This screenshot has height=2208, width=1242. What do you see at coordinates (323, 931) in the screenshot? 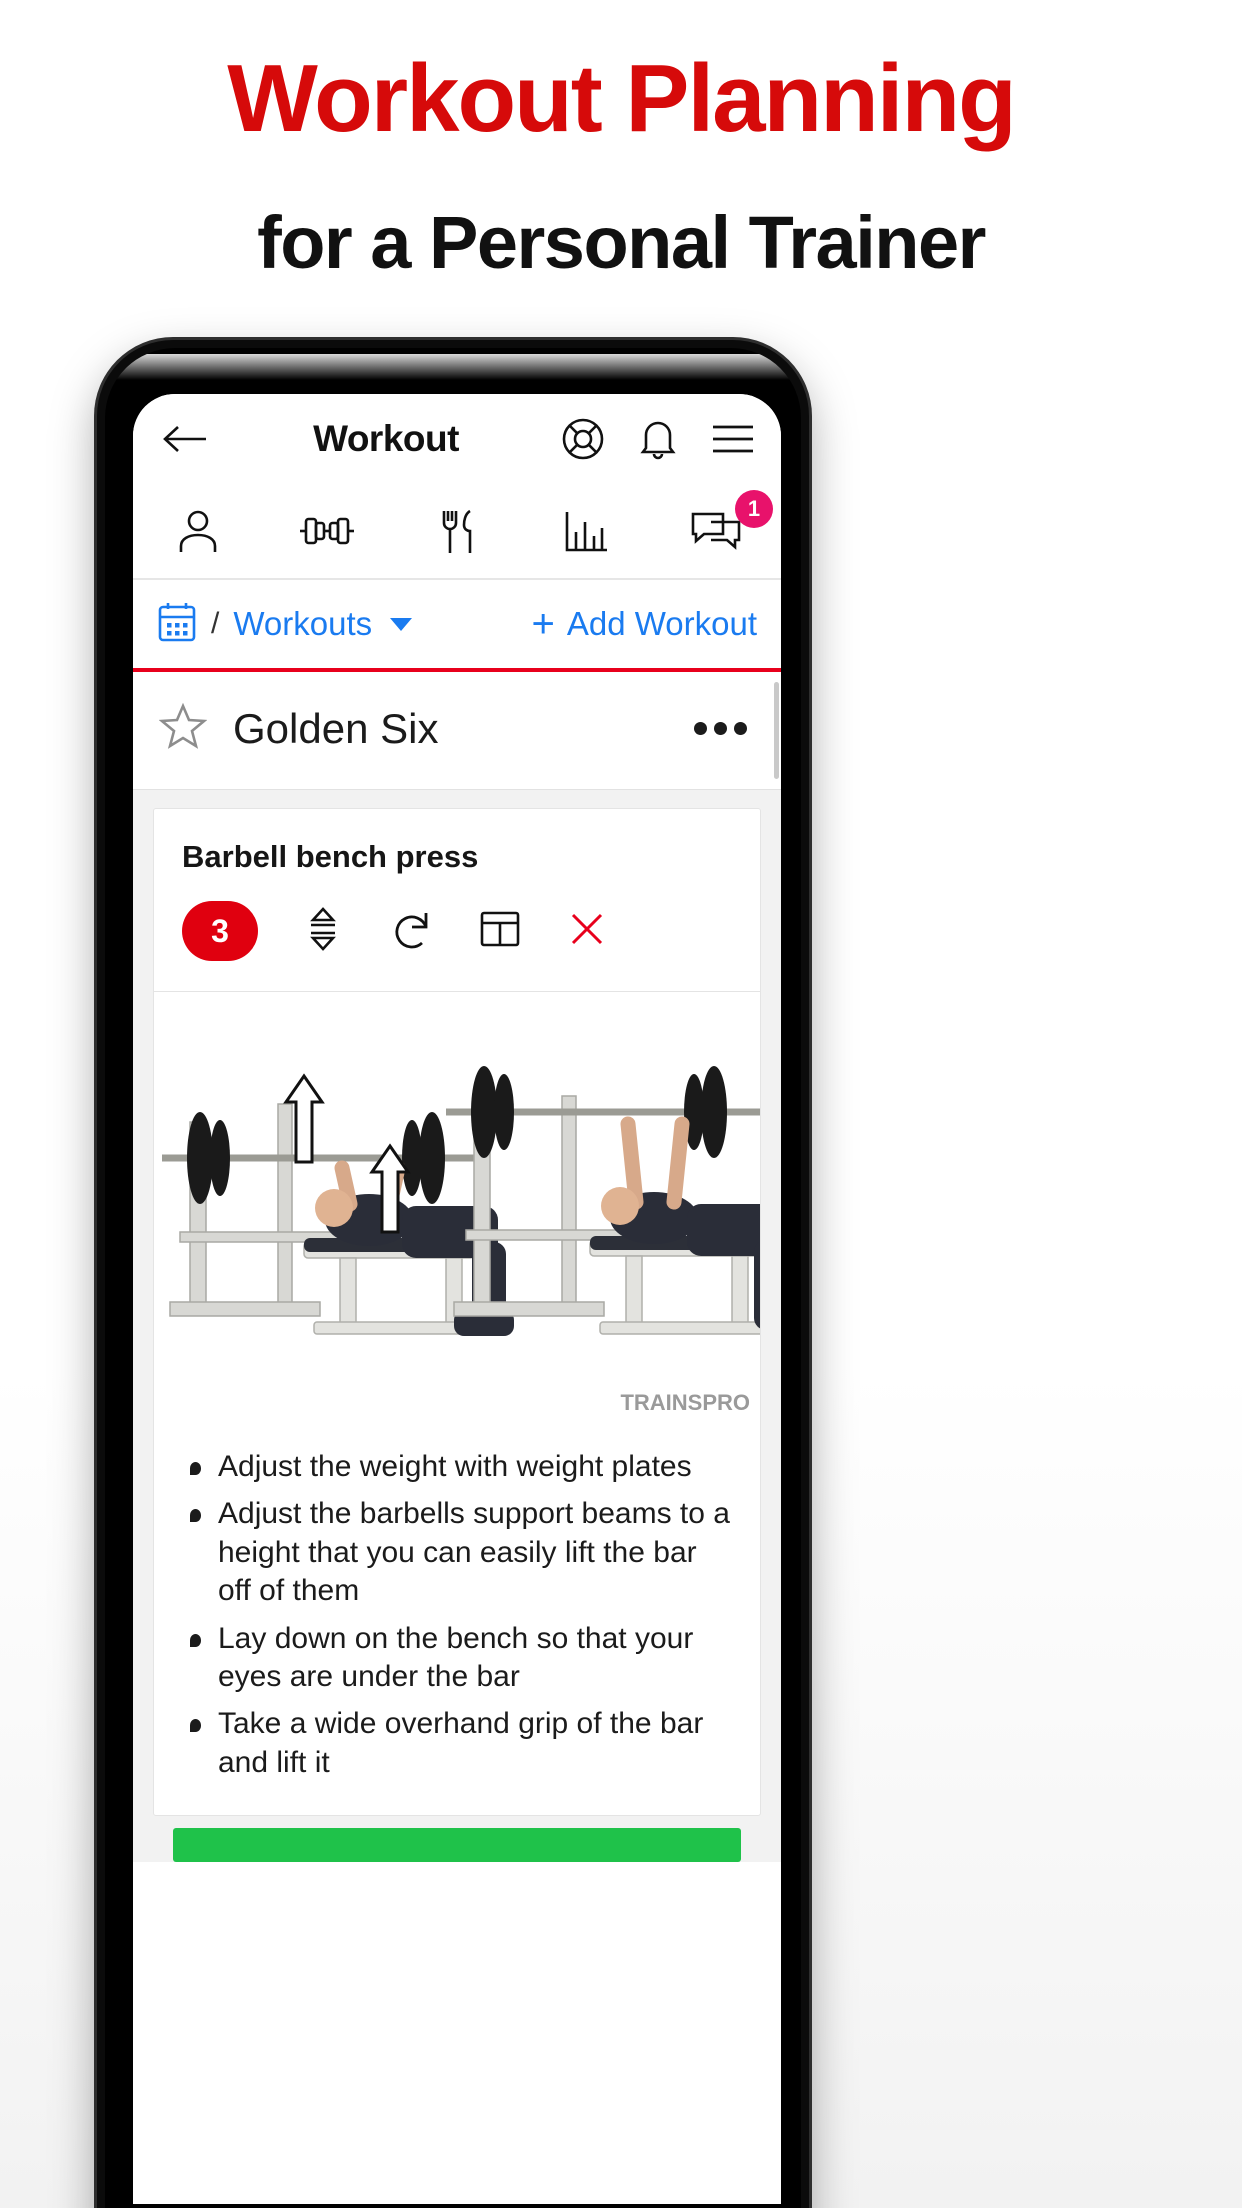
I see `reorder-icon` at bounding box center [323, 931].